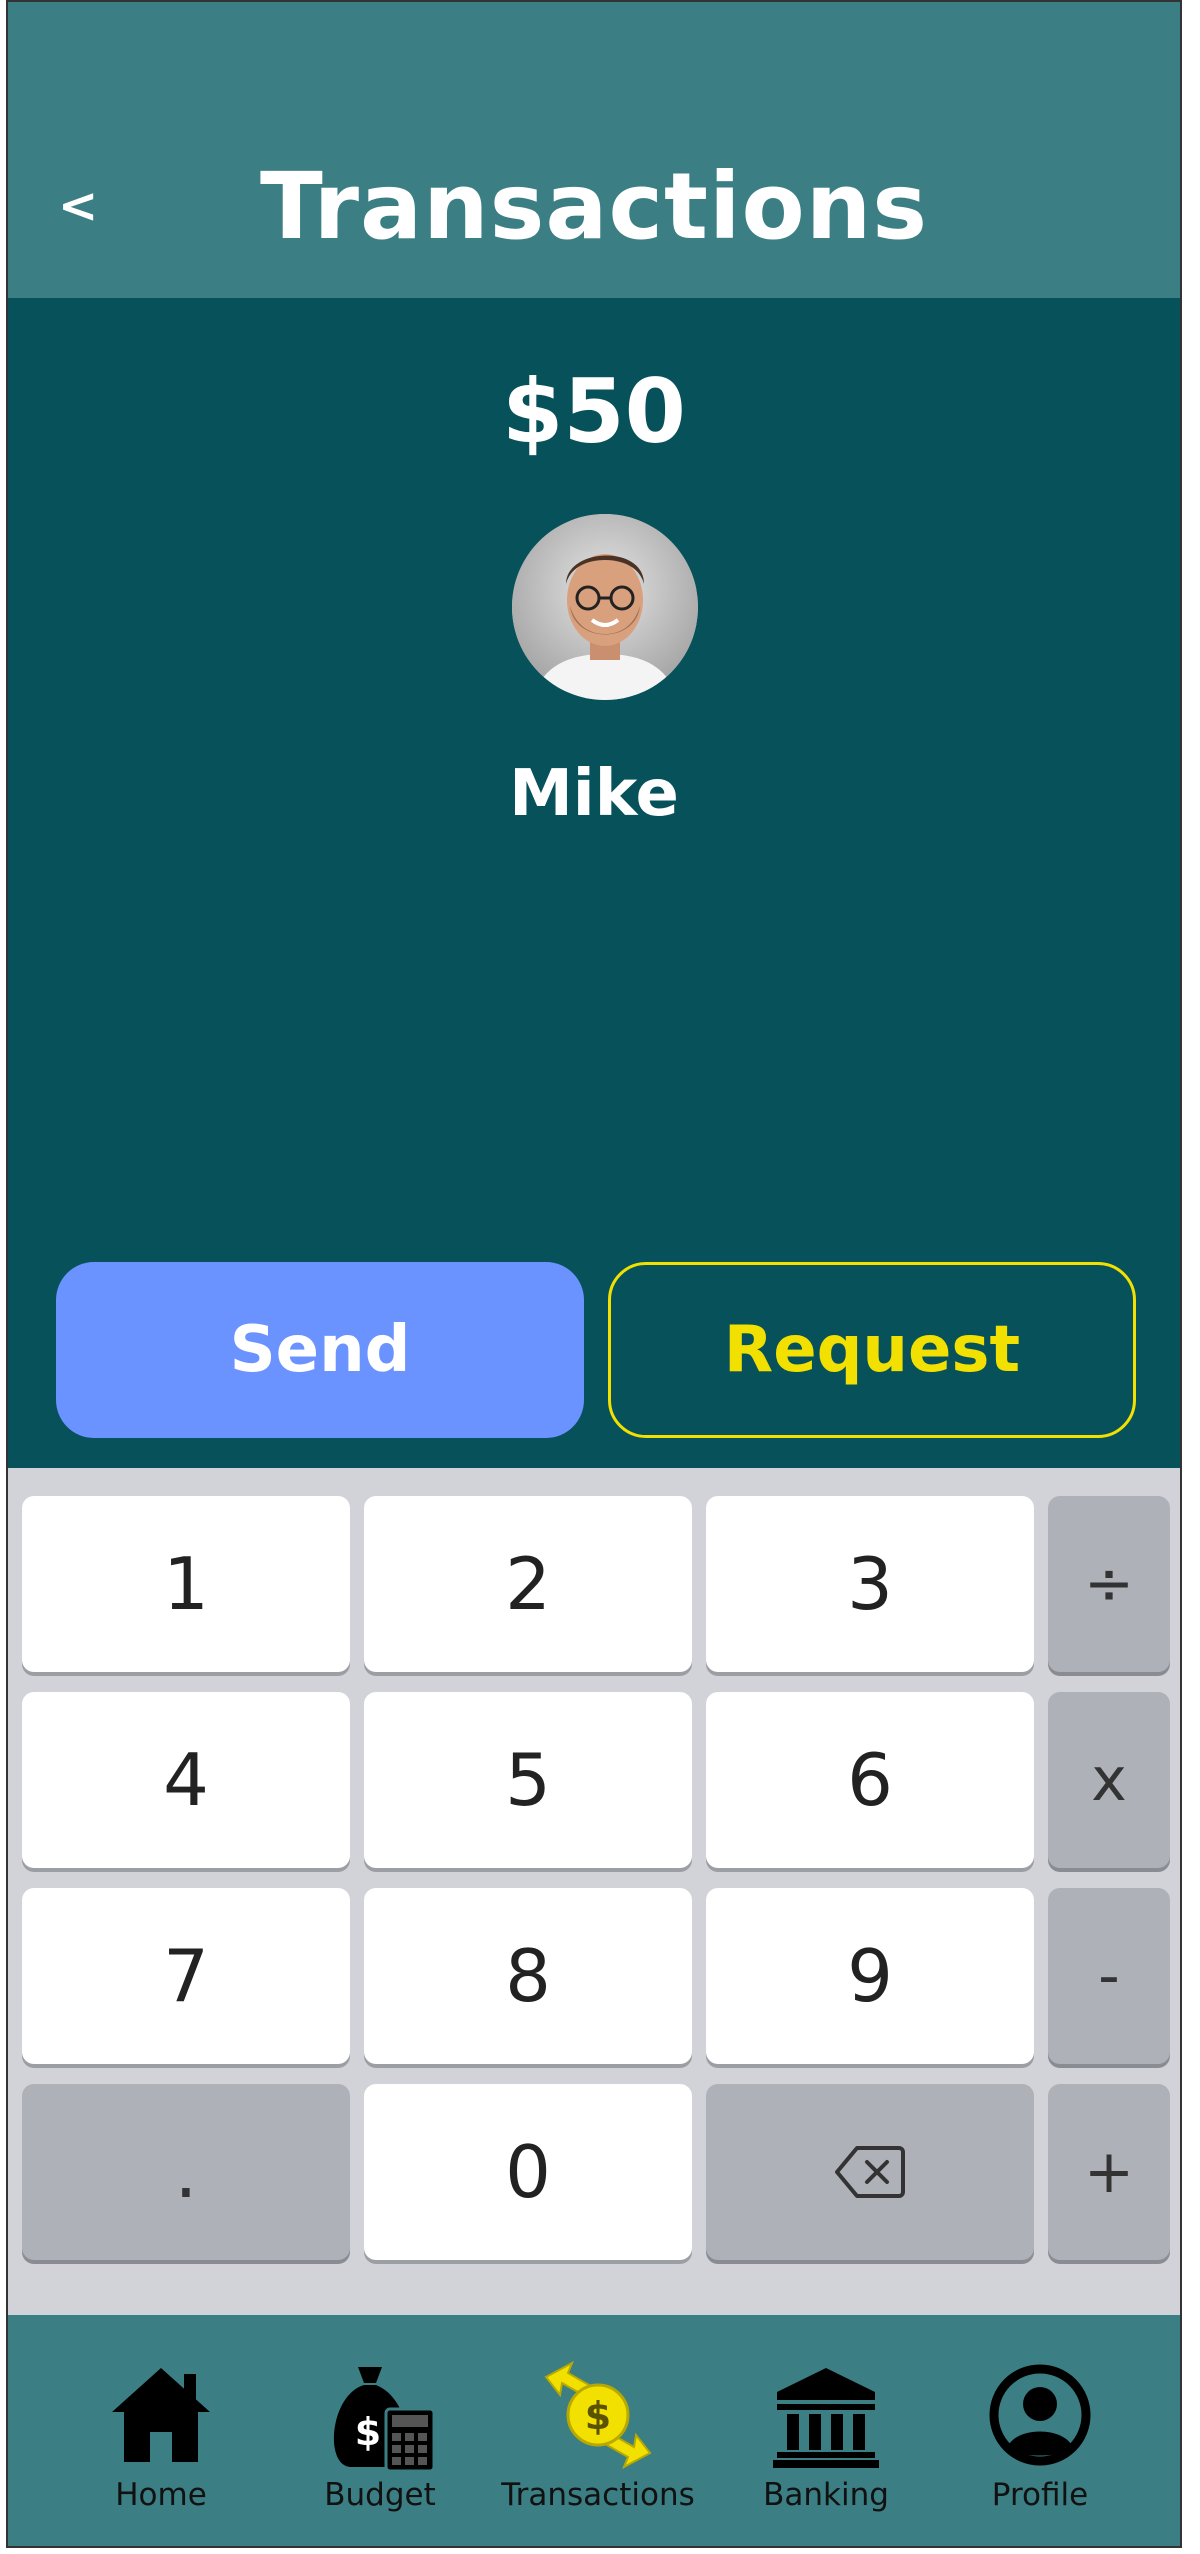 This screenshot has height=2554, width=1200. I want to click on nav-label-banking: Banking, so click(826, 2495).